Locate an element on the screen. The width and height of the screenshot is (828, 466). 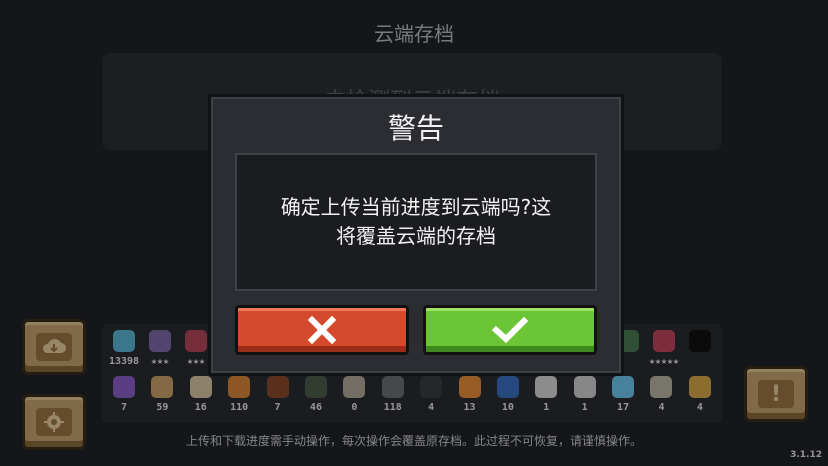
dialog-title: 警告 is located at coordinates (415, 128).